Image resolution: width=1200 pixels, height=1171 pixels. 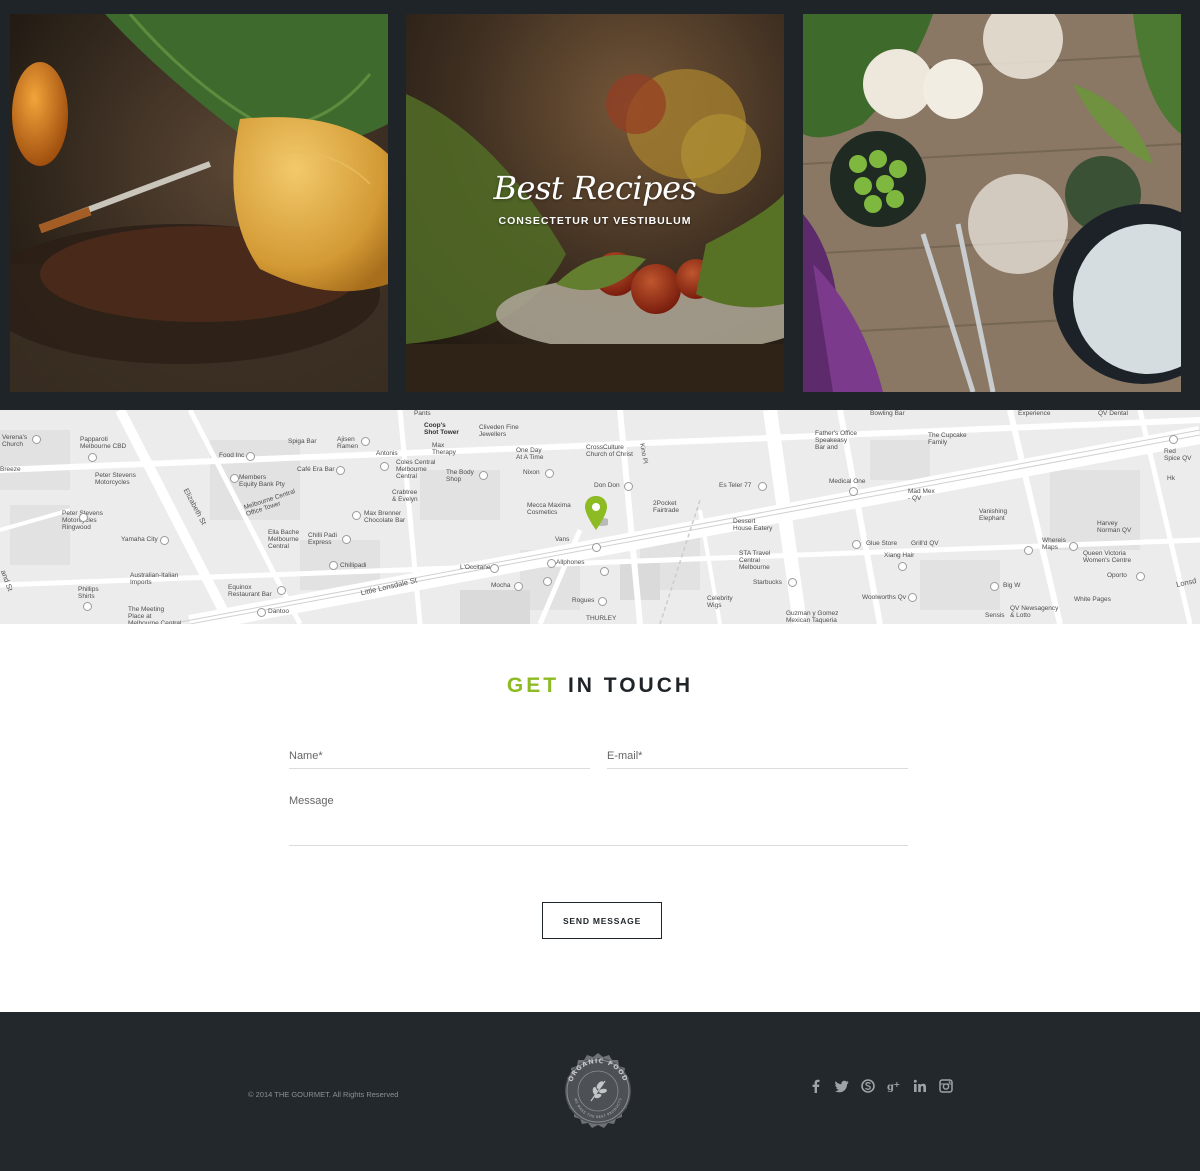 What do you see at coordinates (115, 479) in the screenshot?
I see `map-place-label: Peter Stevens Motorcycles` at bounding box center [115, 479].